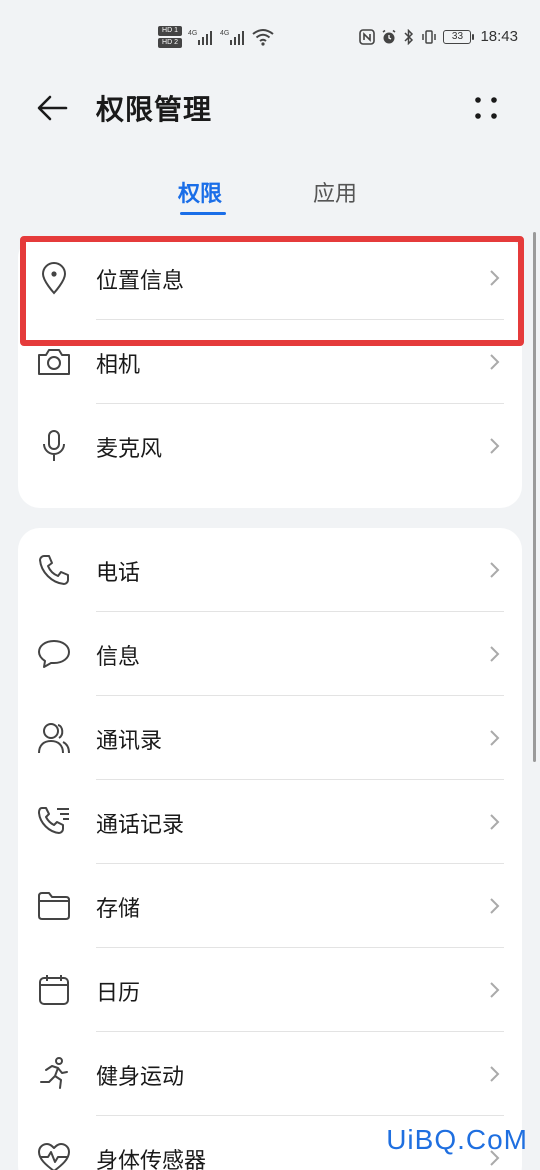  I want to click on signal-strength-2-icon: 4G, so click(232, 37).